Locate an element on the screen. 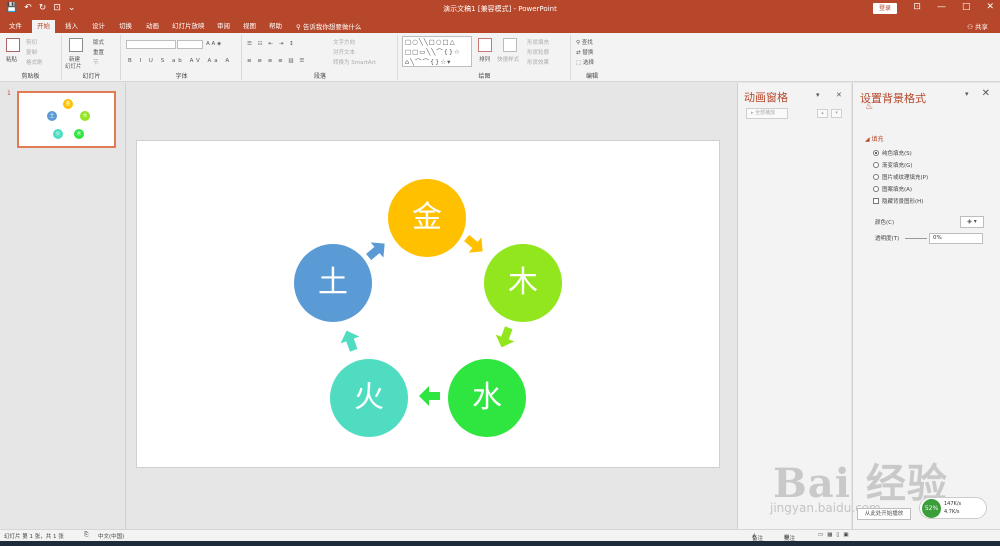 This screenshot has height=546, width=1000. font-style-buttons: B I U S ab AV Aa A is located at coordinates (180, 61).